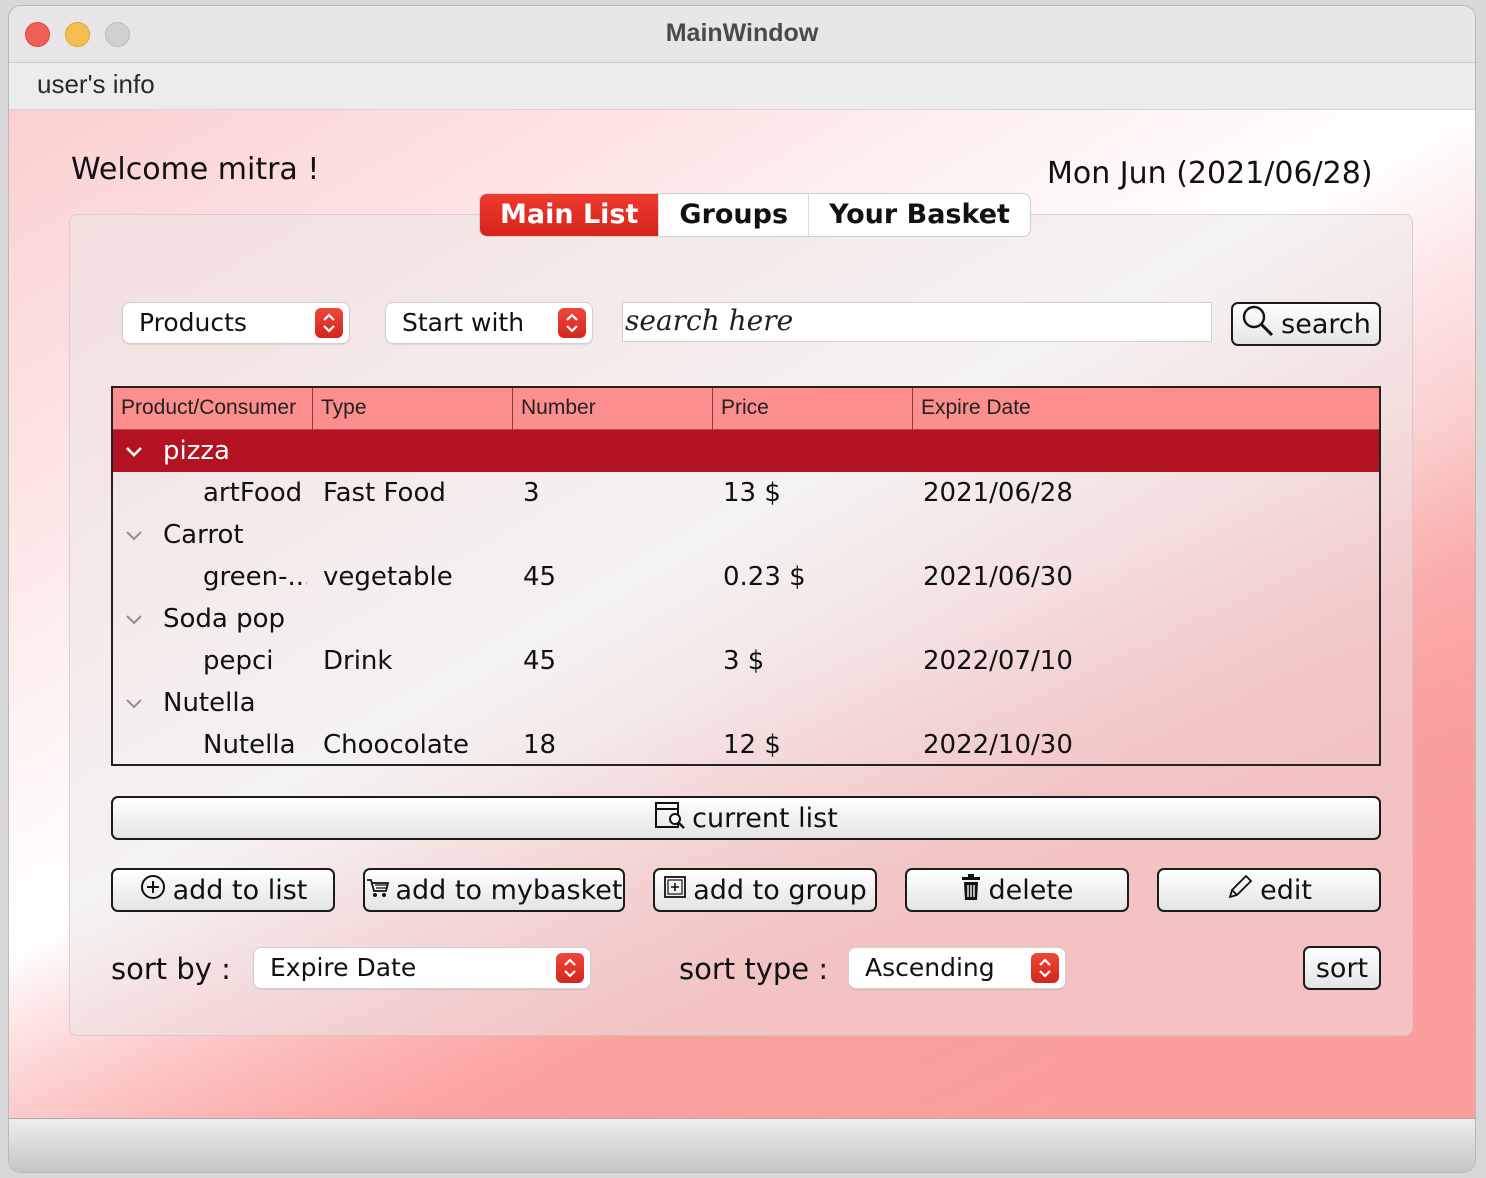 The width and height of the screenshot is (1486, 1178). I want to click on cell-expire-date: 2021/06/28, so click(998, 493).